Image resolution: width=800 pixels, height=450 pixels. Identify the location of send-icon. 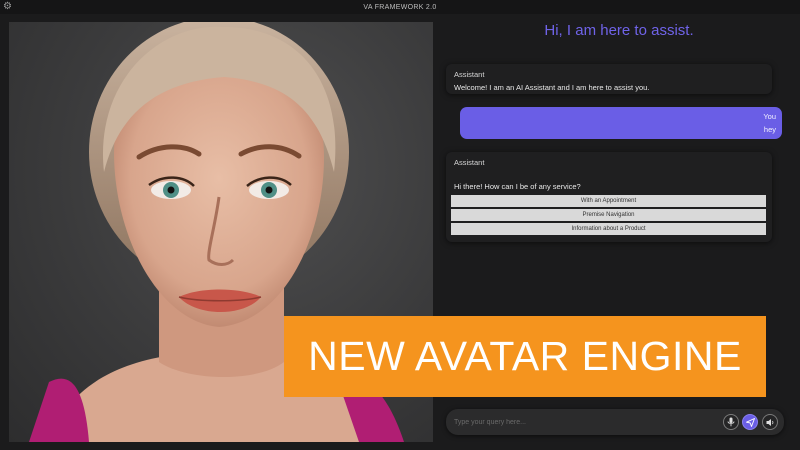
(750, 422).